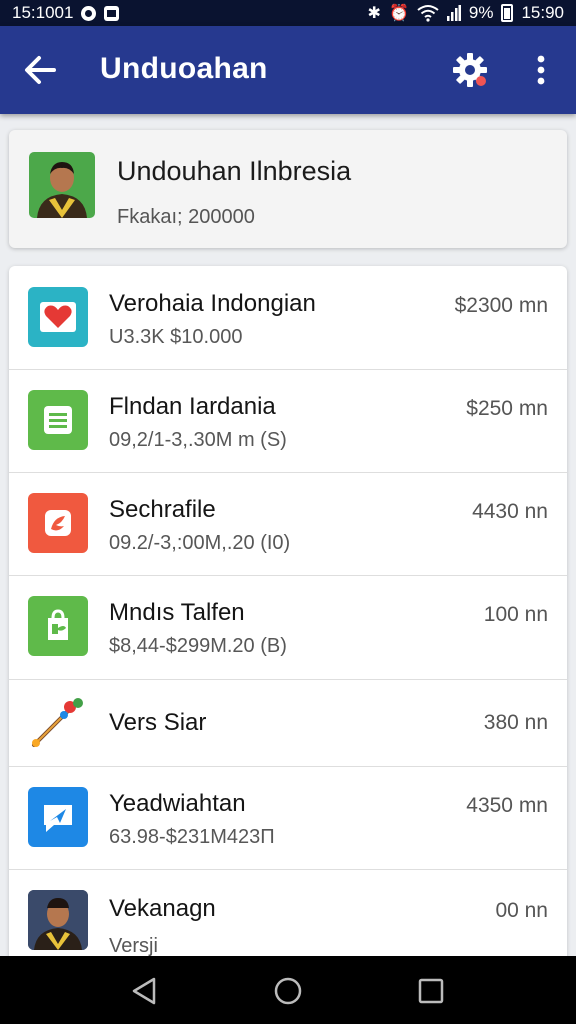 The width and height of the screenshot is (576, 1024). I want to click on status-left: 15:1001, so click(66, 13).